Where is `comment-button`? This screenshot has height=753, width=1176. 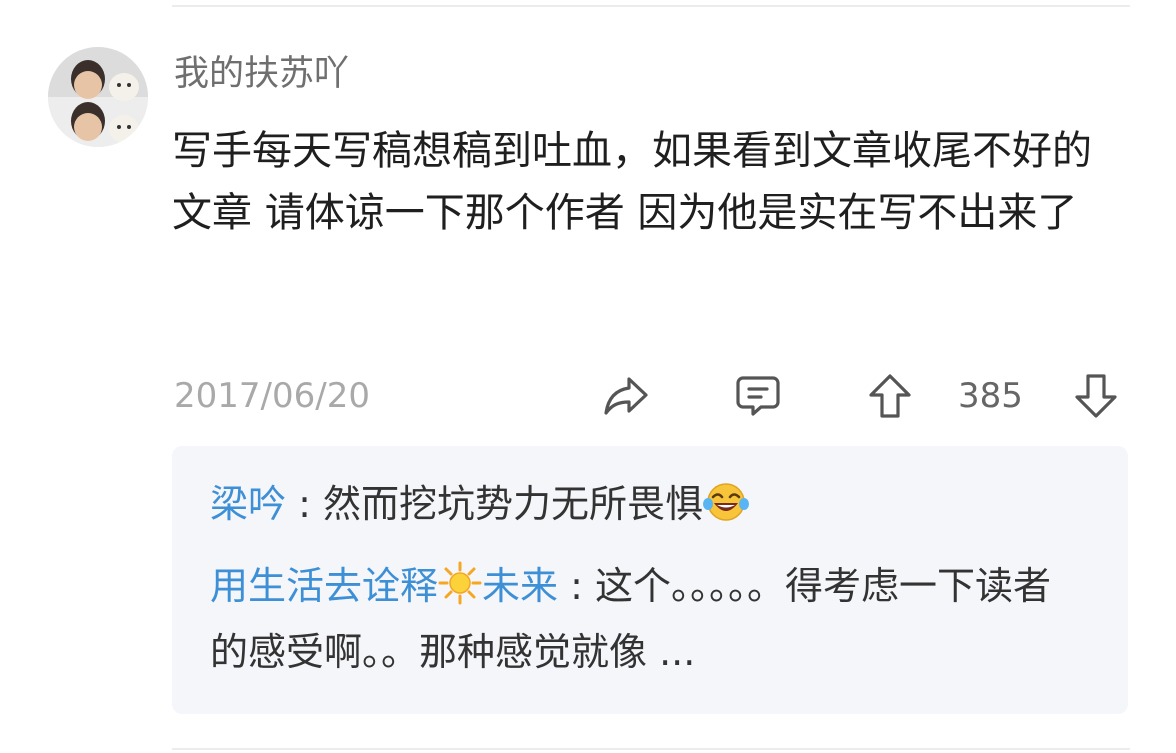 comment-button is located at coordinates (758, 396).